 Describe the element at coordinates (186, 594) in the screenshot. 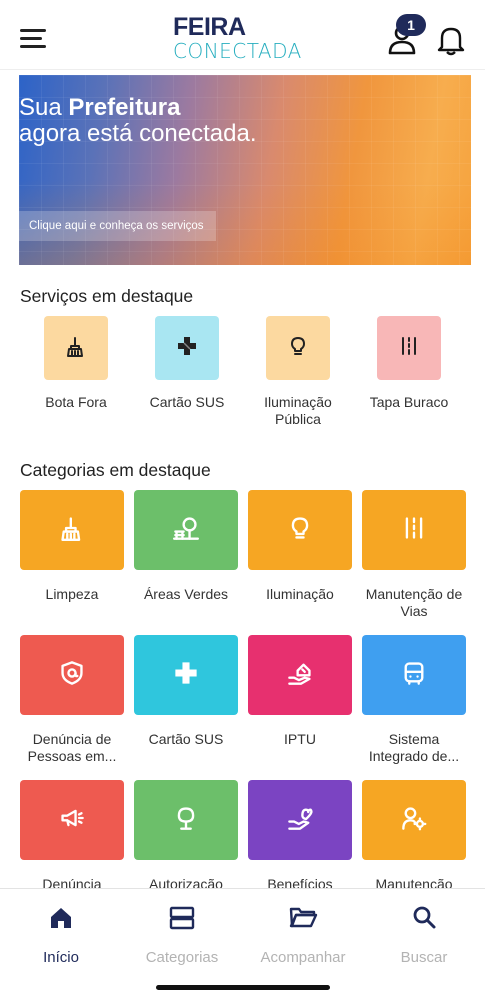

I see `category-label: Áreas Verdes` at that location.